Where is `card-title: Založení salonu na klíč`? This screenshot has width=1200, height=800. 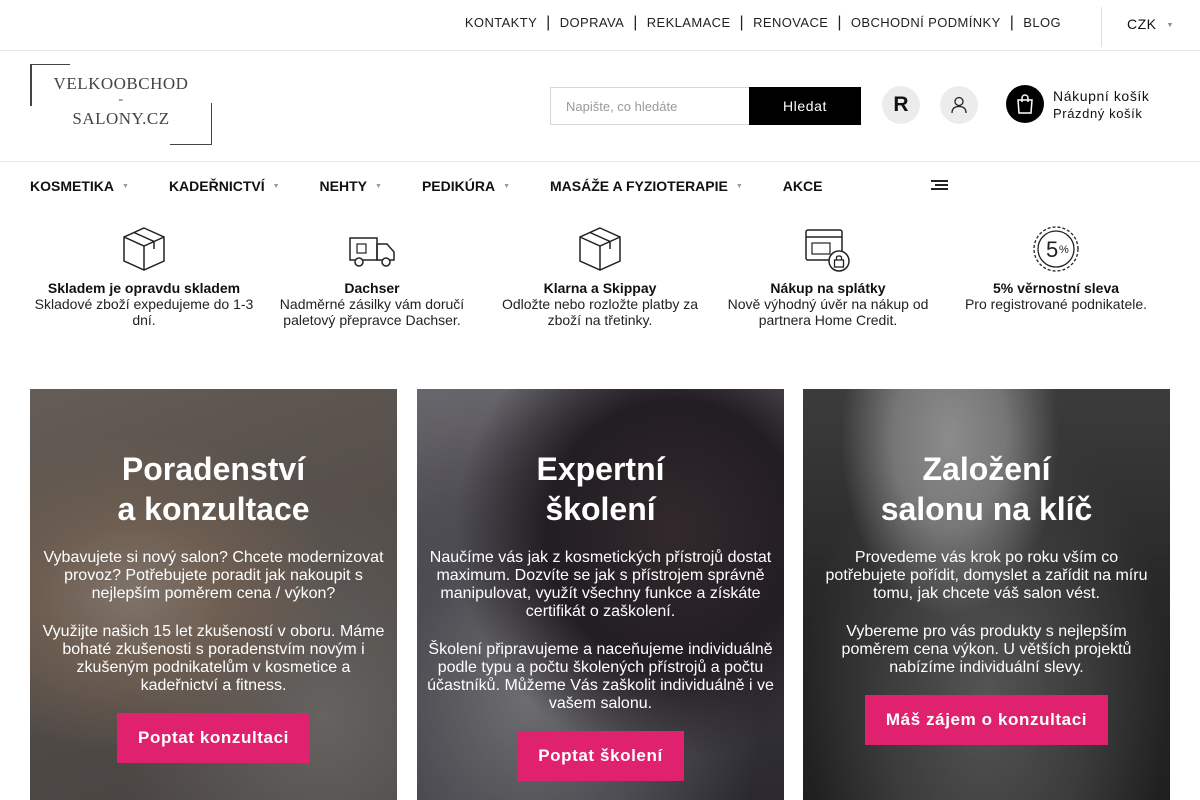
card-title: Založení salonu na klíč is located at coordinates (986, 489).